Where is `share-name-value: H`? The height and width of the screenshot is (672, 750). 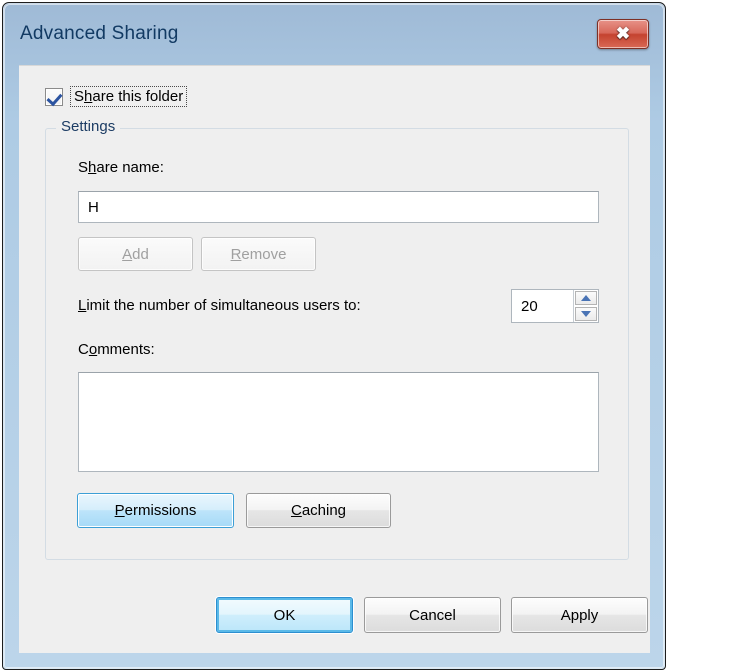
share-name-value: H is located at coordinates (93, 207).